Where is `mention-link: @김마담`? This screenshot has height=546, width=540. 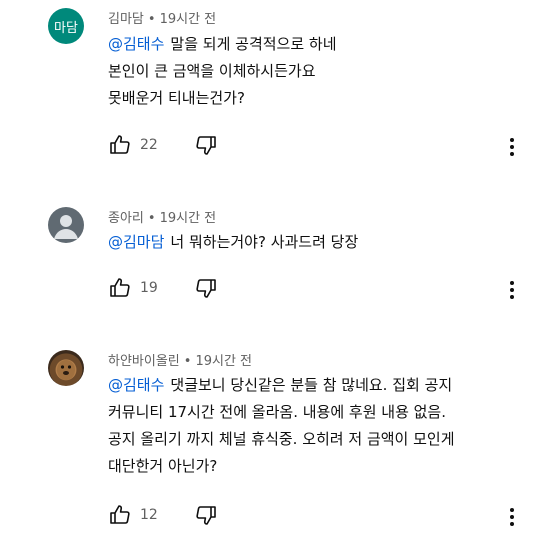
mention-link: @김마담 is located at coordinates (136, 242).